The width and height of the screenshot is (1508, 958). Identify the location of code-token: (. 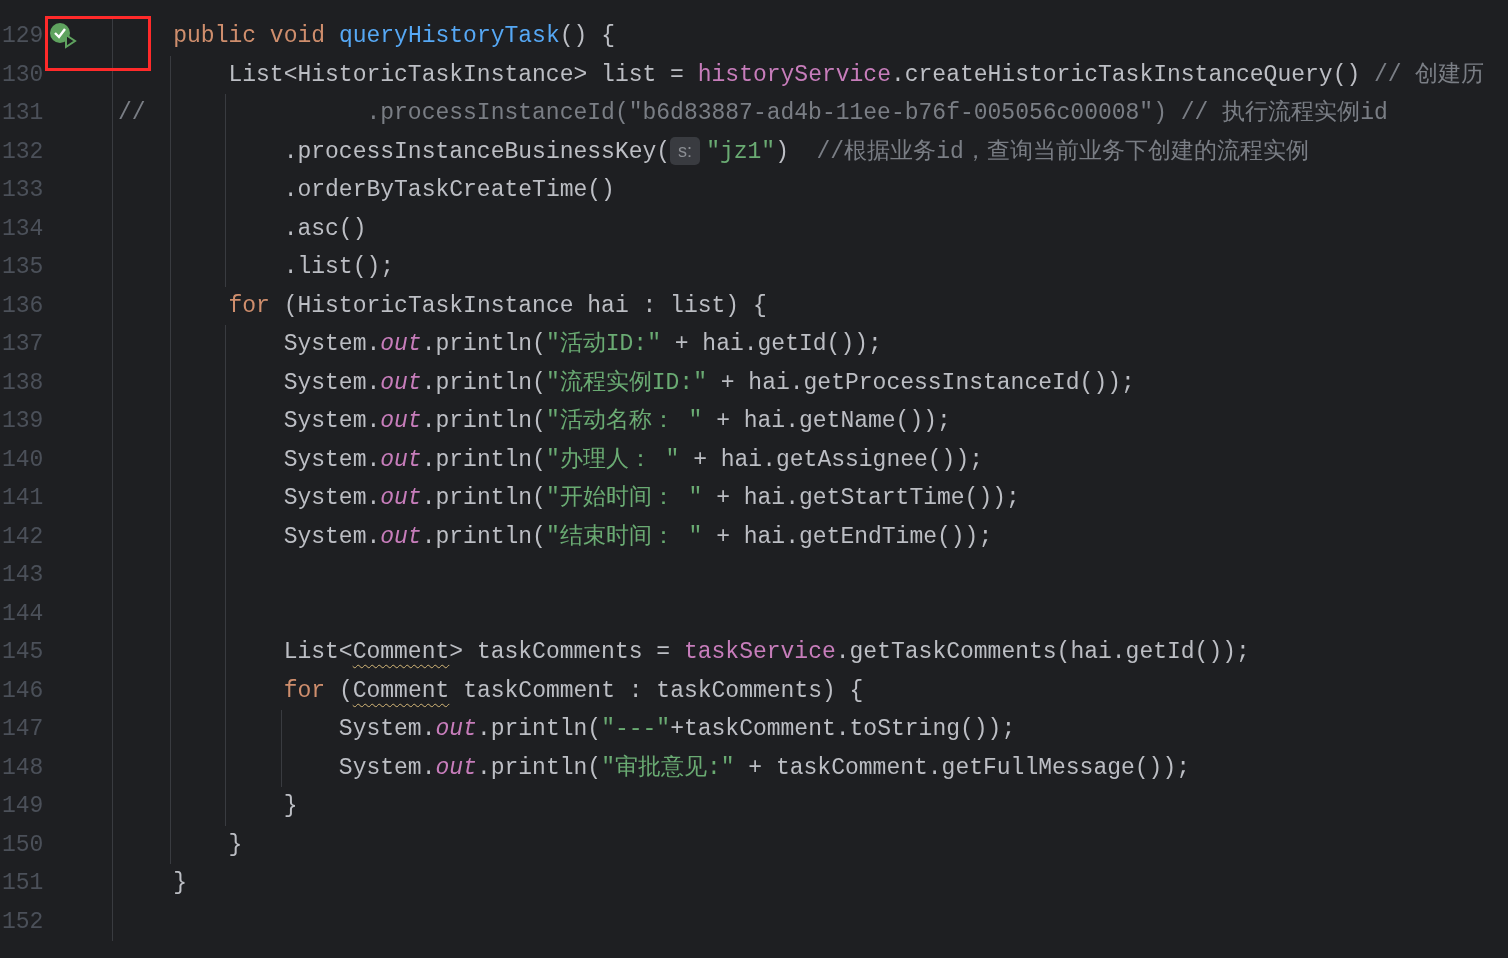
(345, 690).